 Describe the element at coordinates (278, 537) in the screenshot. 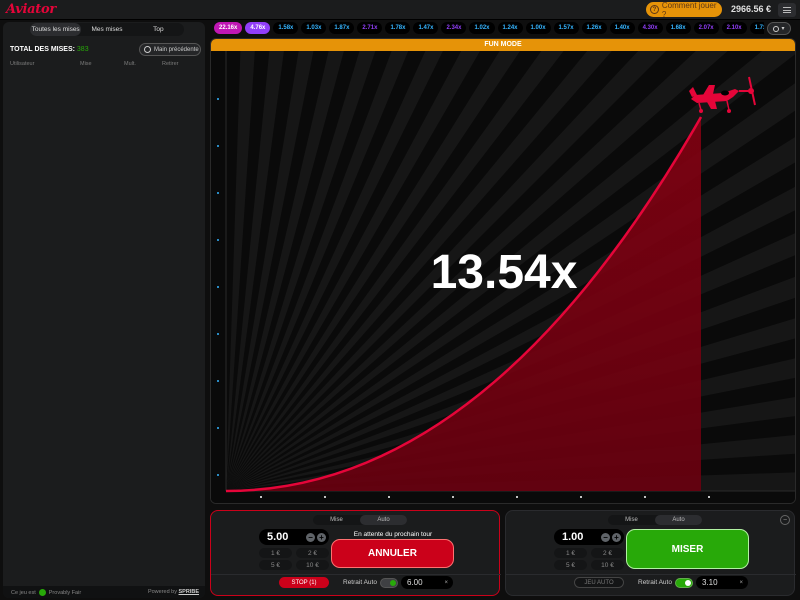

I see `bet-amount: 5.00` at that location.